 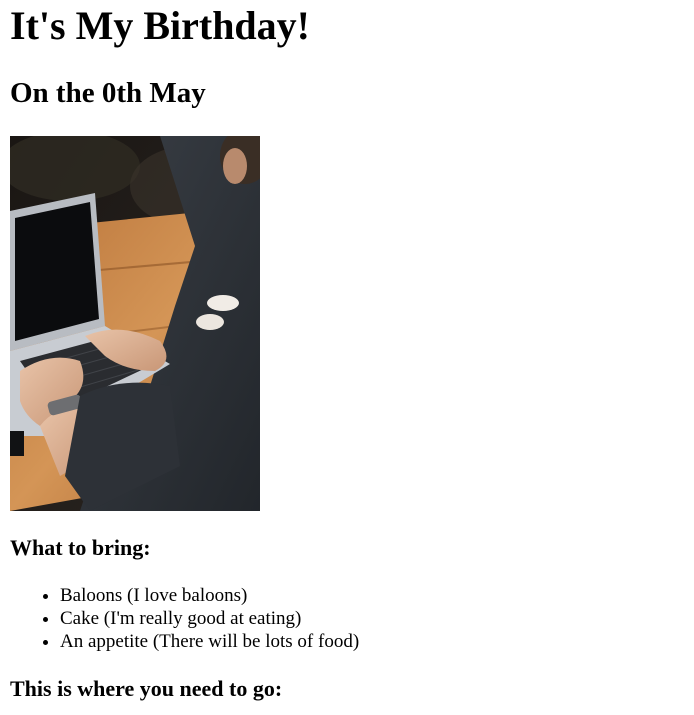 I want to click on page-title: It's My Birthday!, so click(x=160, y=25).